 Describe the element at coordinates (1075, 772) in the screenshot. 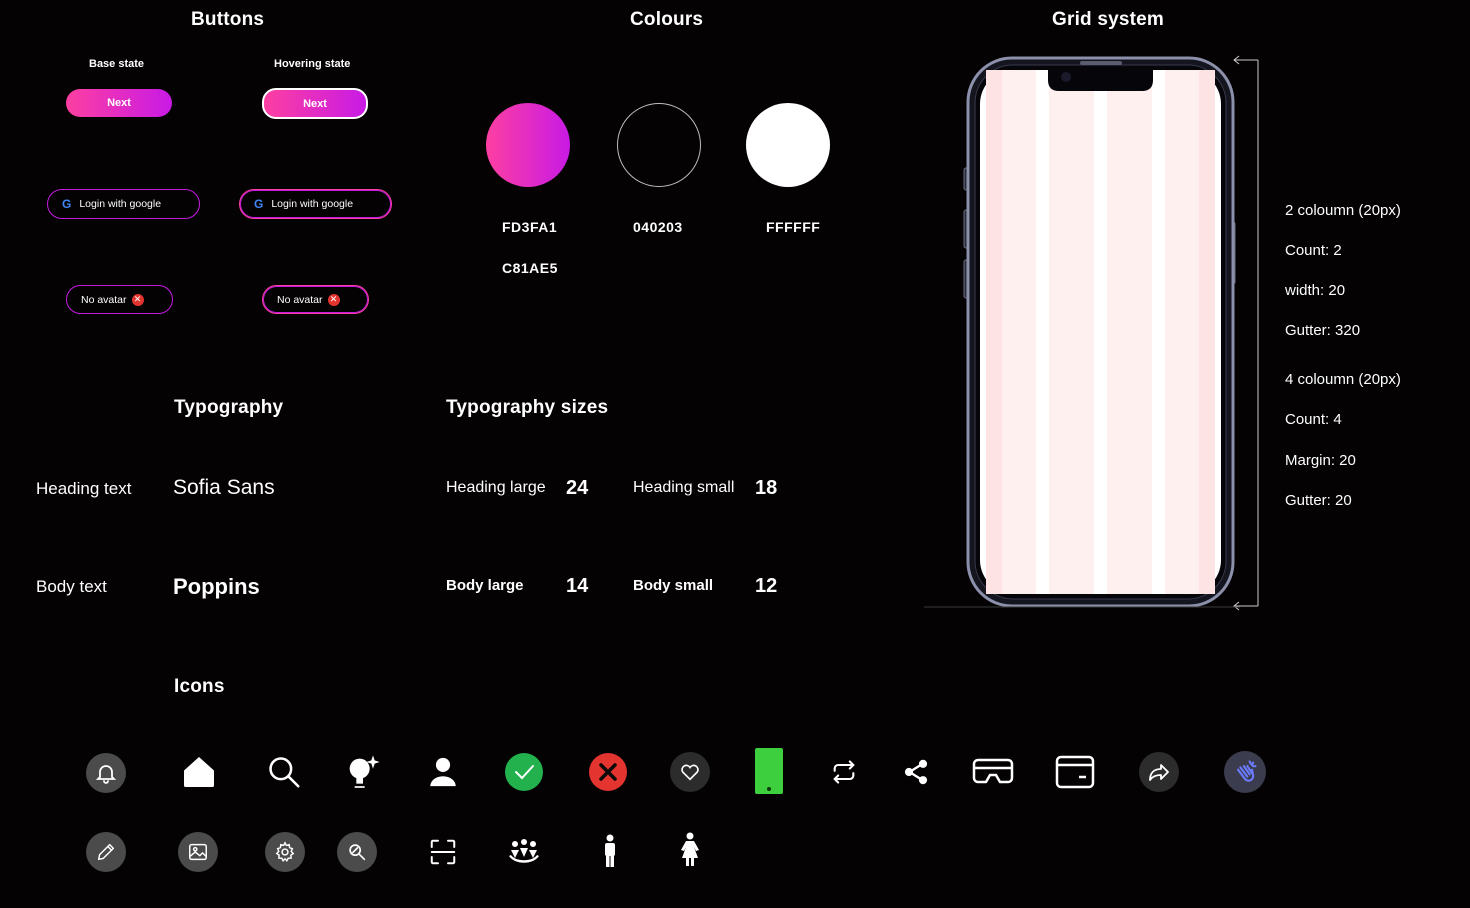

I see `wallet-icon` at that location.